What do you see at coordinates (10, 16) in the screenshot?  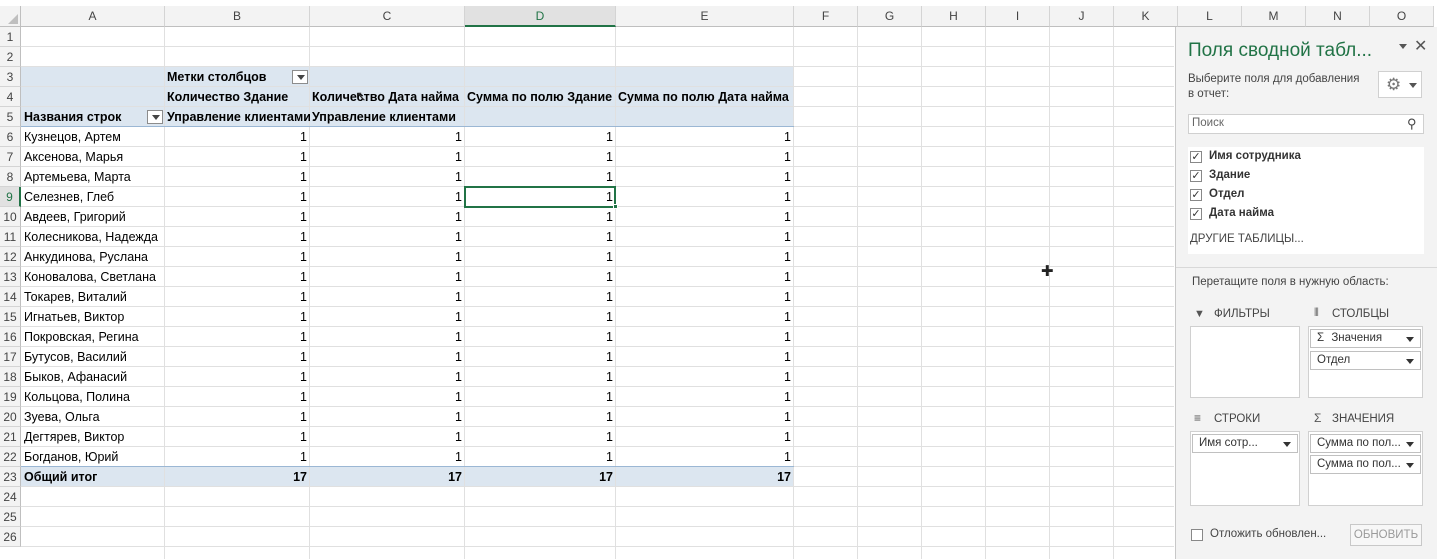 I see `select-all-corner` at bounding box center [10, 16].